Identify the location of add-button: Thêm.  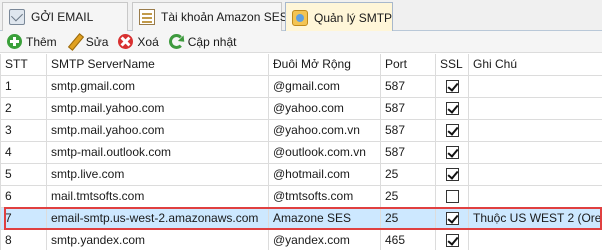
(32, 42).